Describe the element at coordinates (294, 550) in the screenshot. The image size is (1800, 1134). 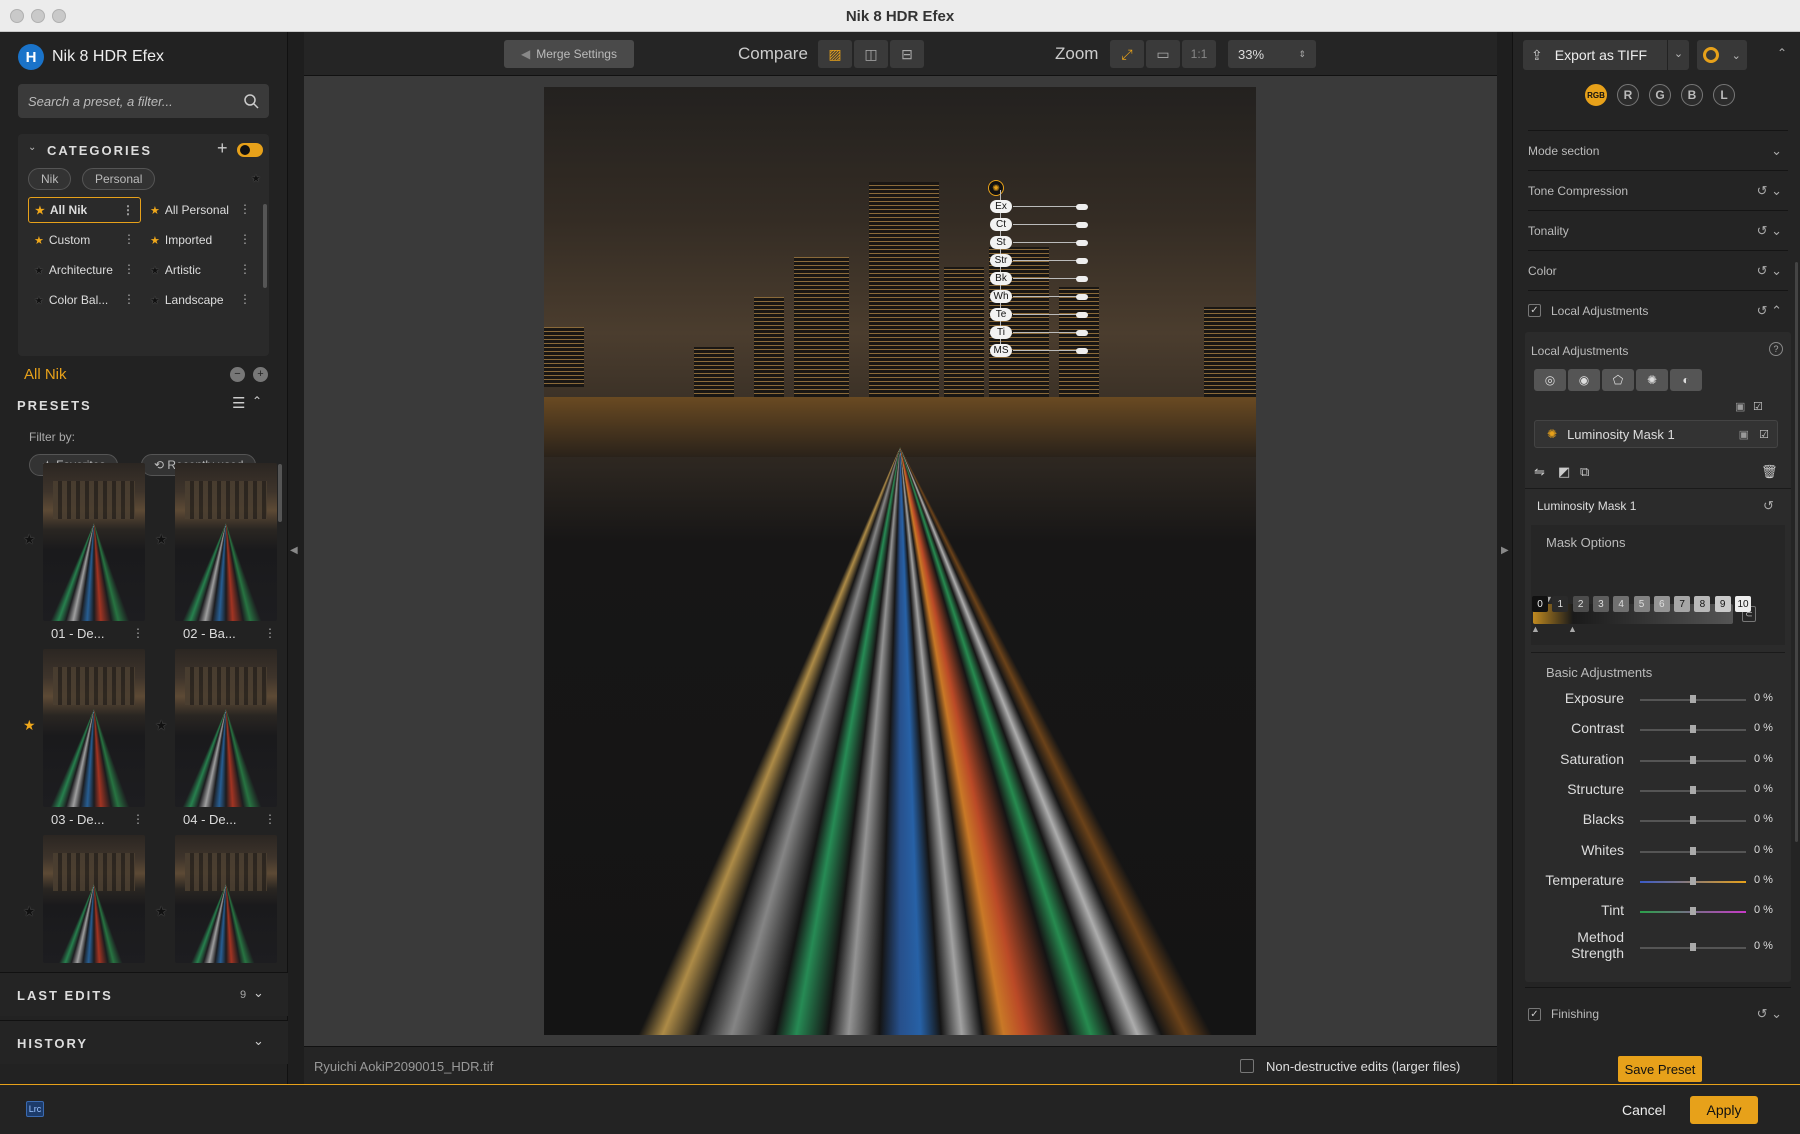
I see `collapse-left-panel-icon: ◀` at that location.